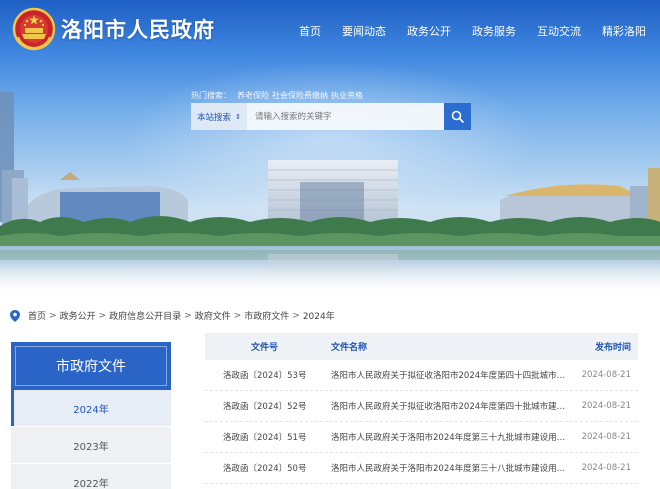 The width and height of the screenshot is (660, 489). I want to click on hot-link-pension: 养老保险, so click(253, 95).